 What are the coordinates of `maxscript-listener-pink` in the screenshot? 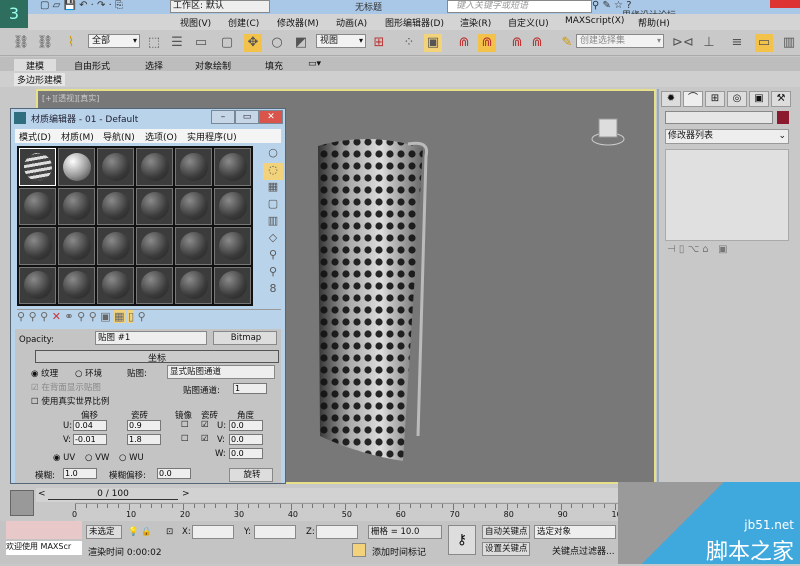 It's located at (44, 530).